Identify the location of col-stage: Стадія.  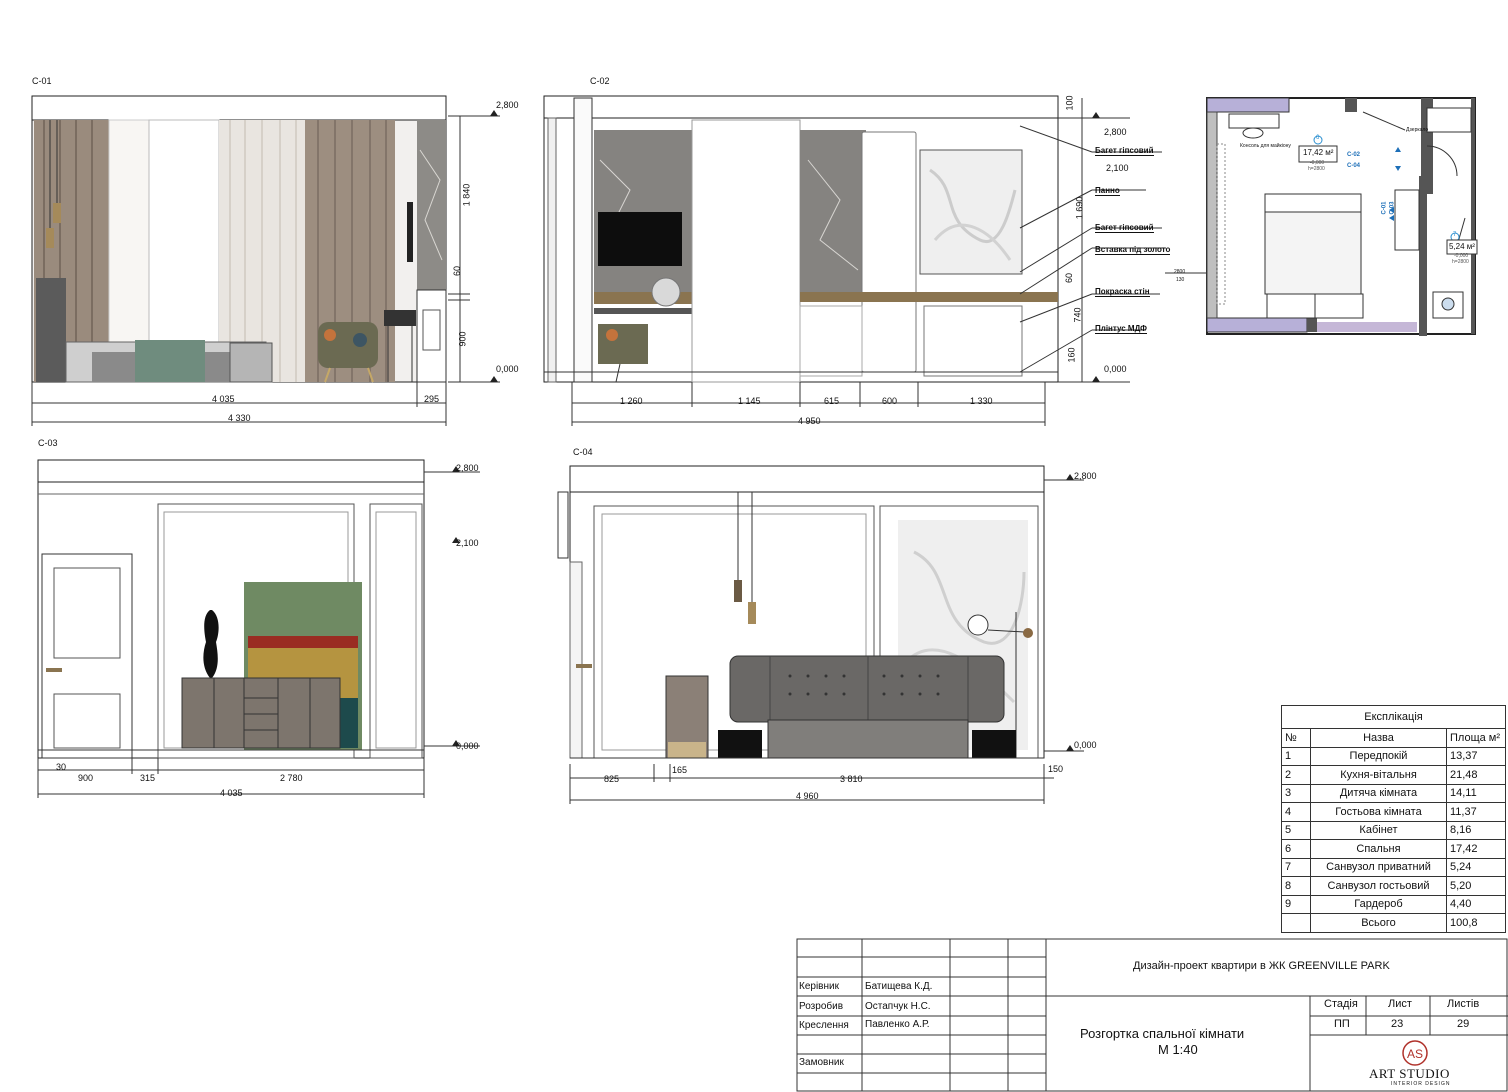
(1341, 1004).